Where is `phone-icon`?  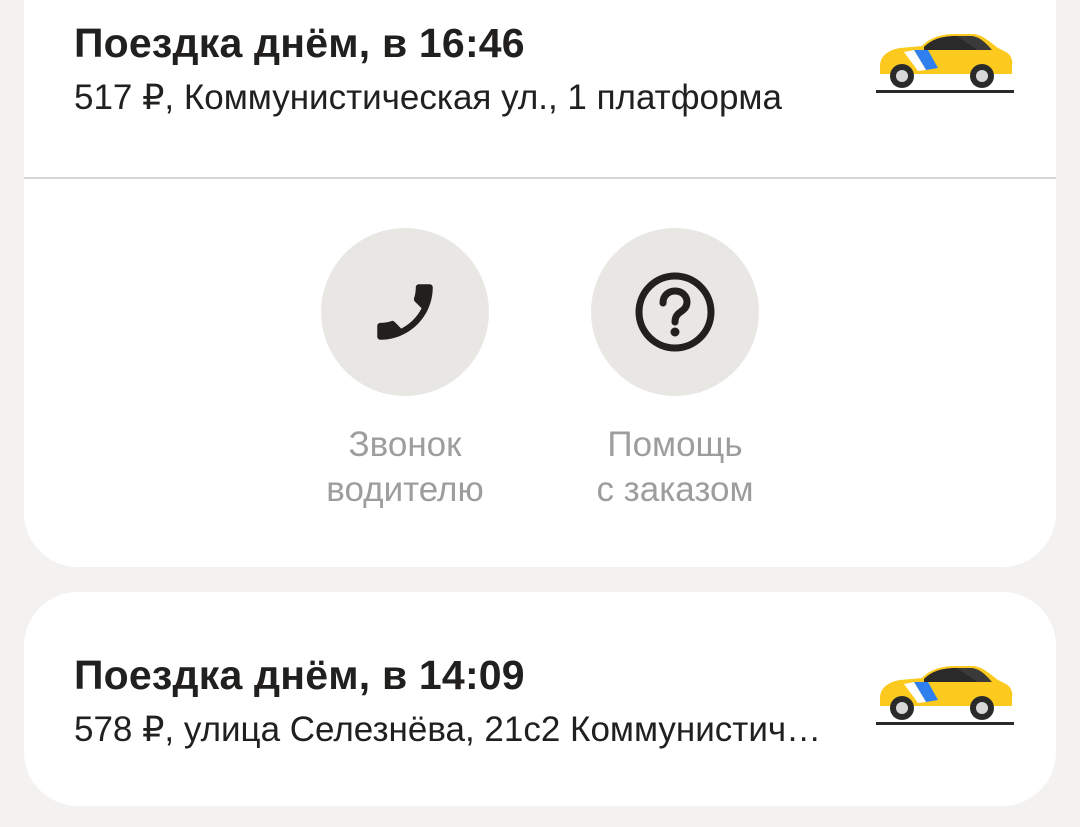
phone-icon is located at coordinates (405, 312).